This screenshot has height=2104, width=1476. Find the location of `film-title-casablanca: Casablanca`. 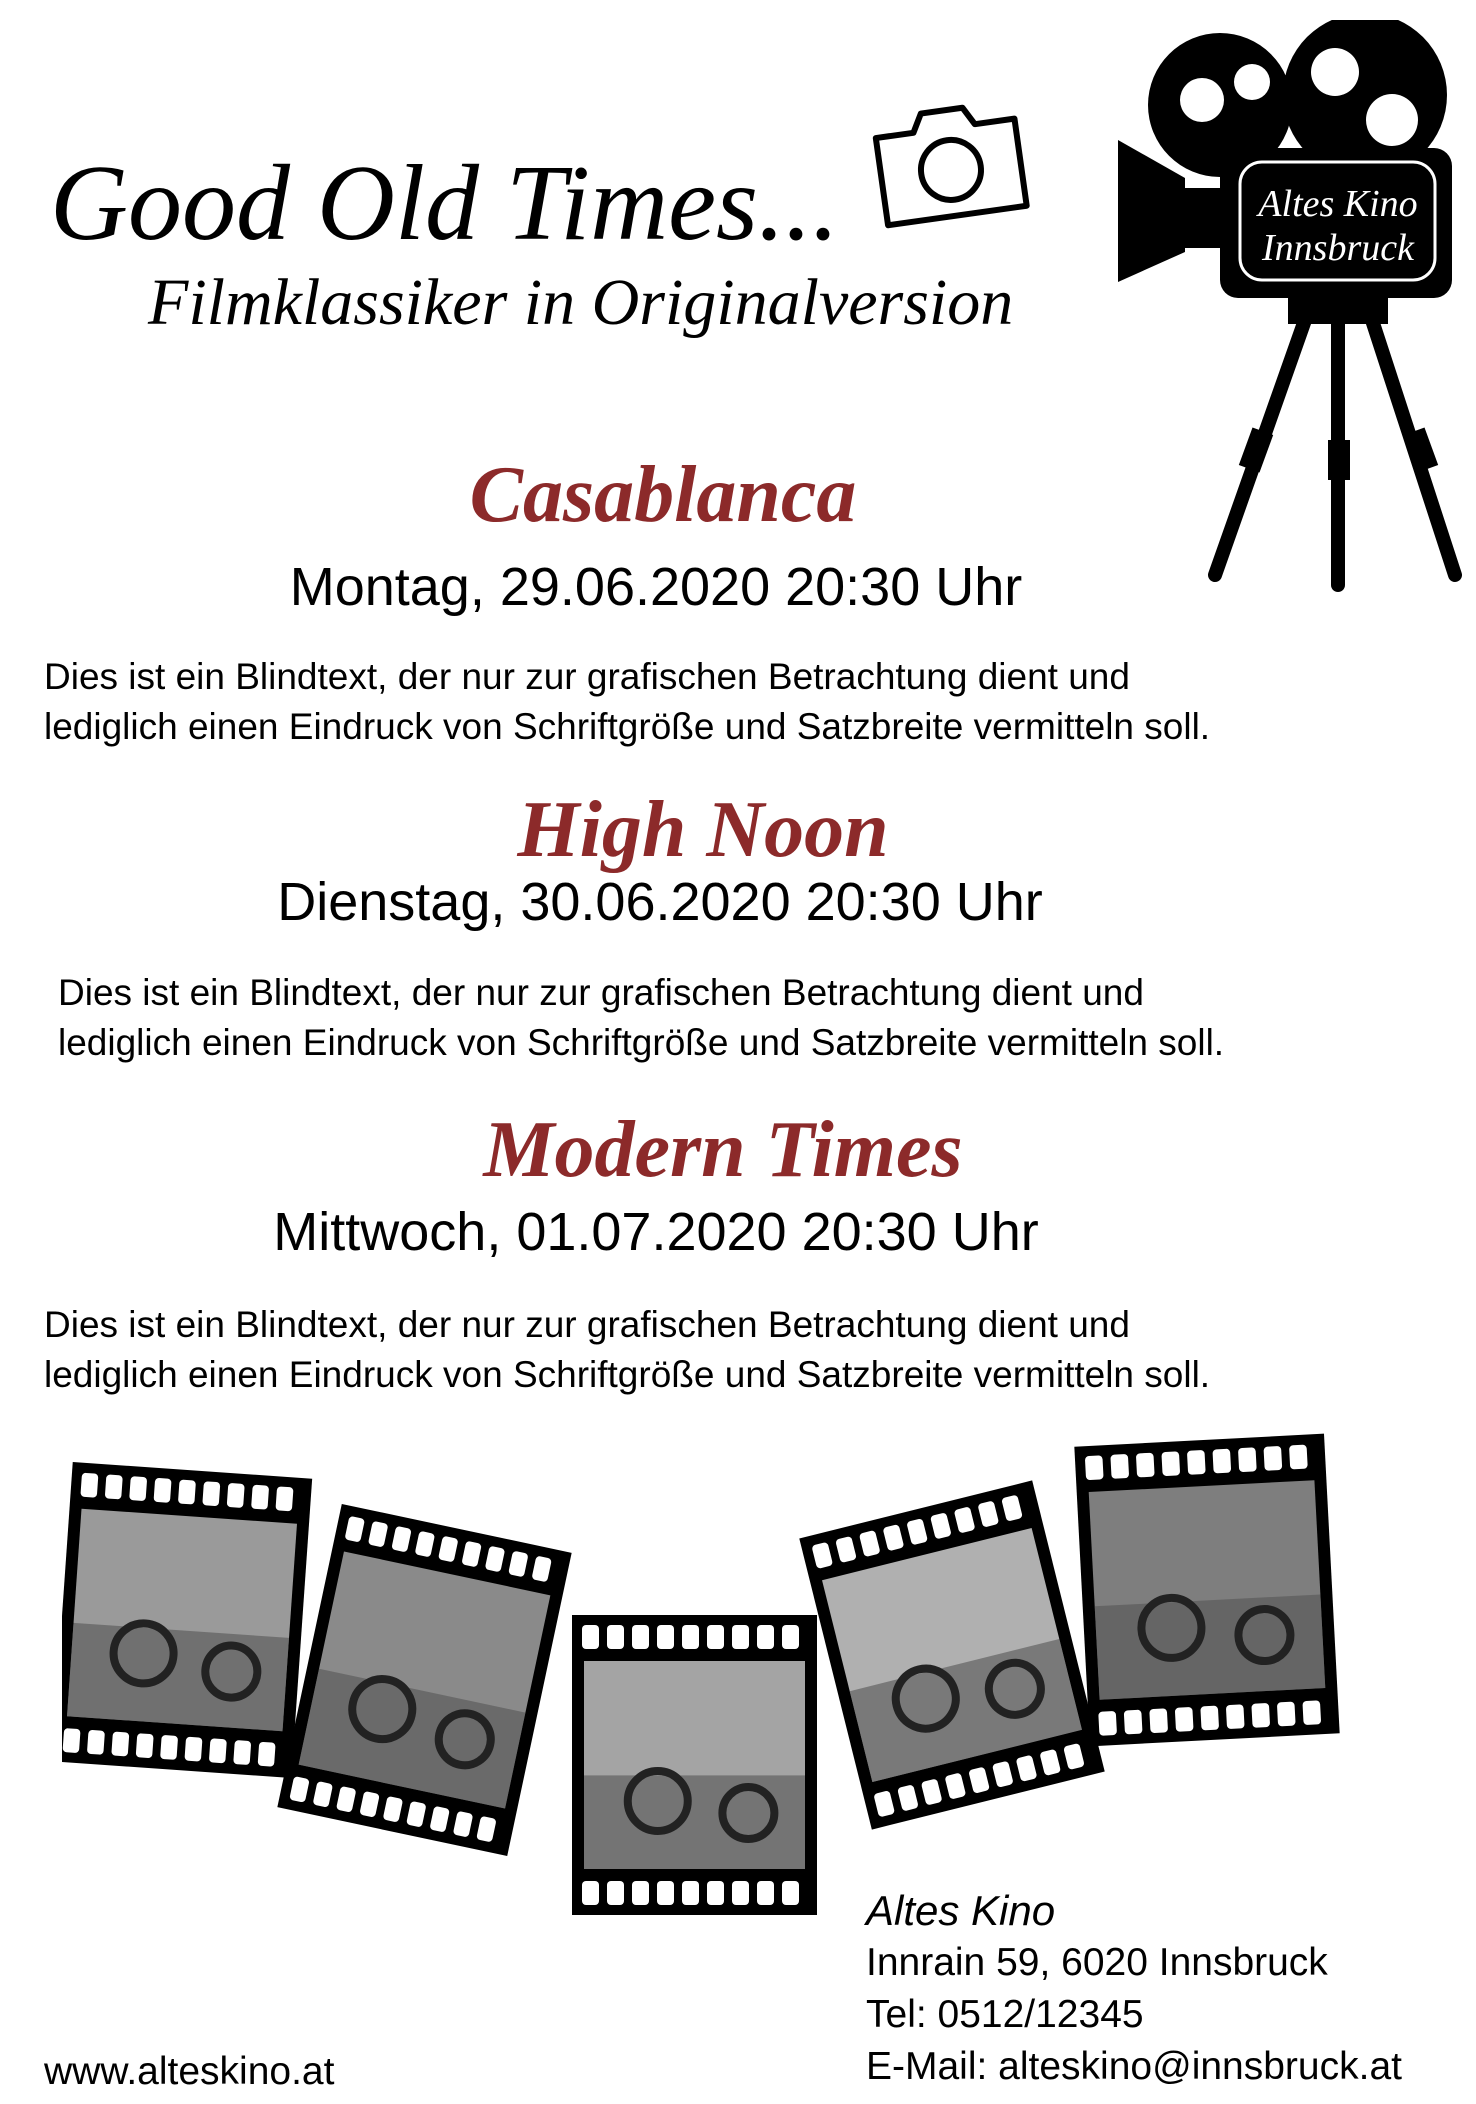

film-title-casablanca: Casablanca is located at coordinates (663, 495).